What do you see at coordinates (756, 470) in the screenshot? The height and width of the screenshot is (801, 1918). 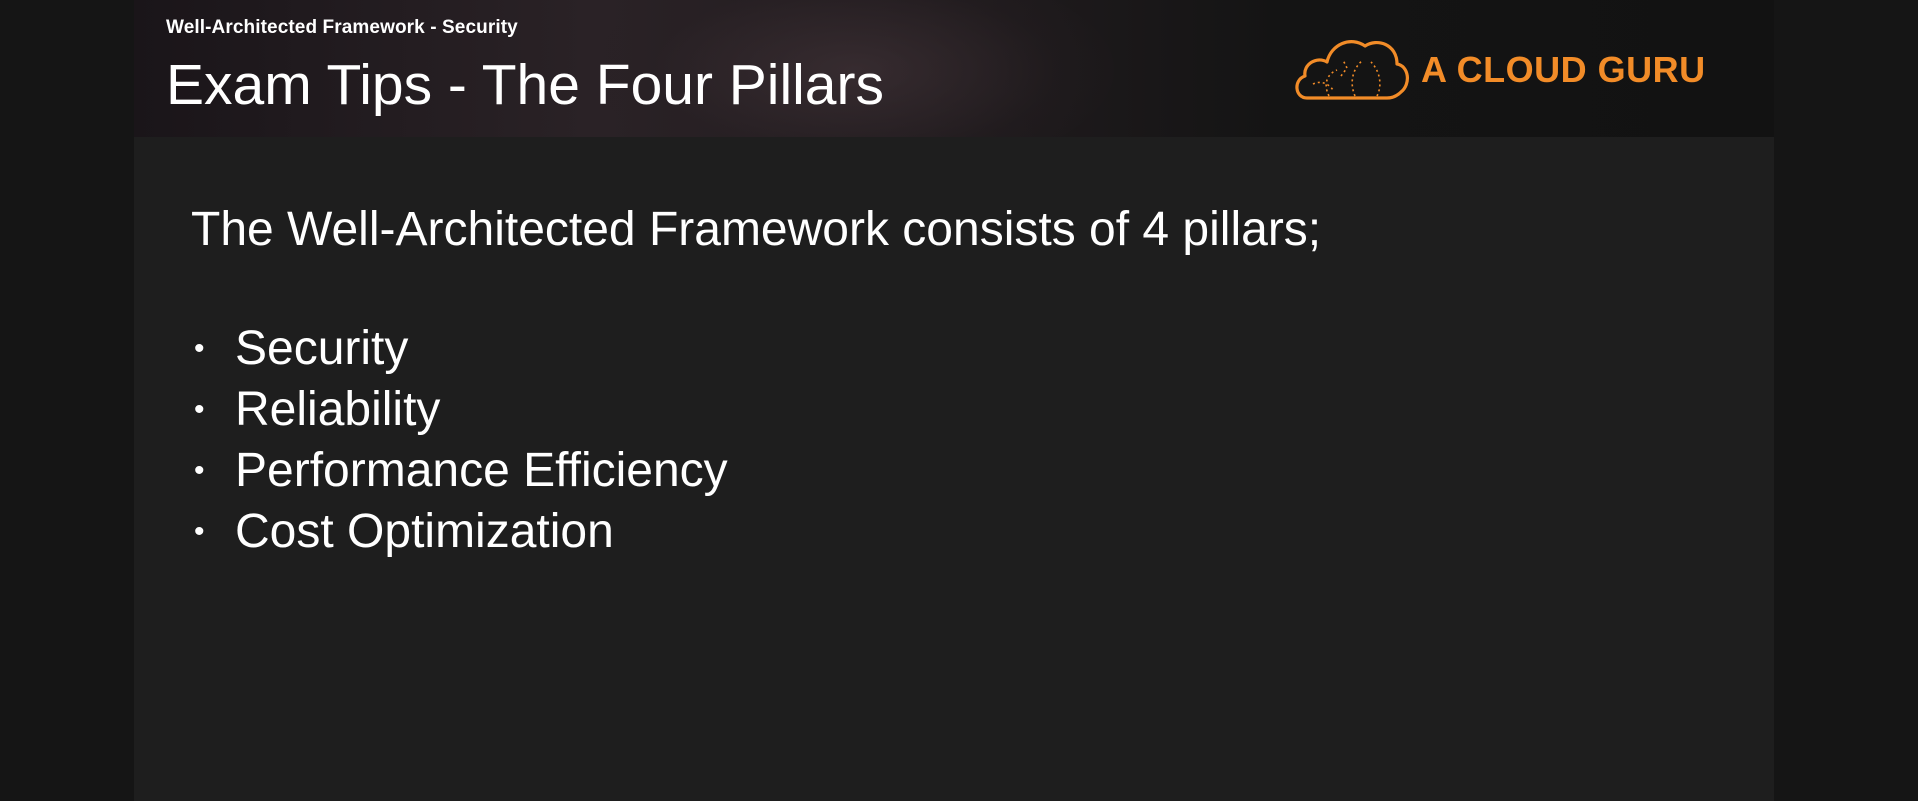 I see `list-item: • Performance Efficiency` at bounding box center [756, 470].